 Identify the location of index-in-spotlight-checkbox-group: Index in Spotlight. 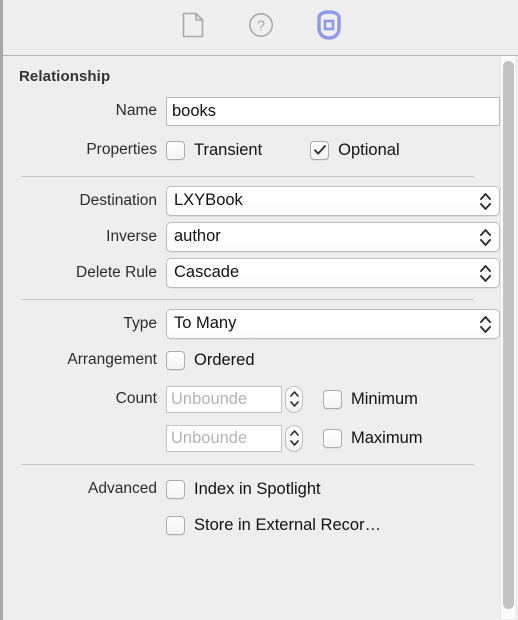
(243, 489).